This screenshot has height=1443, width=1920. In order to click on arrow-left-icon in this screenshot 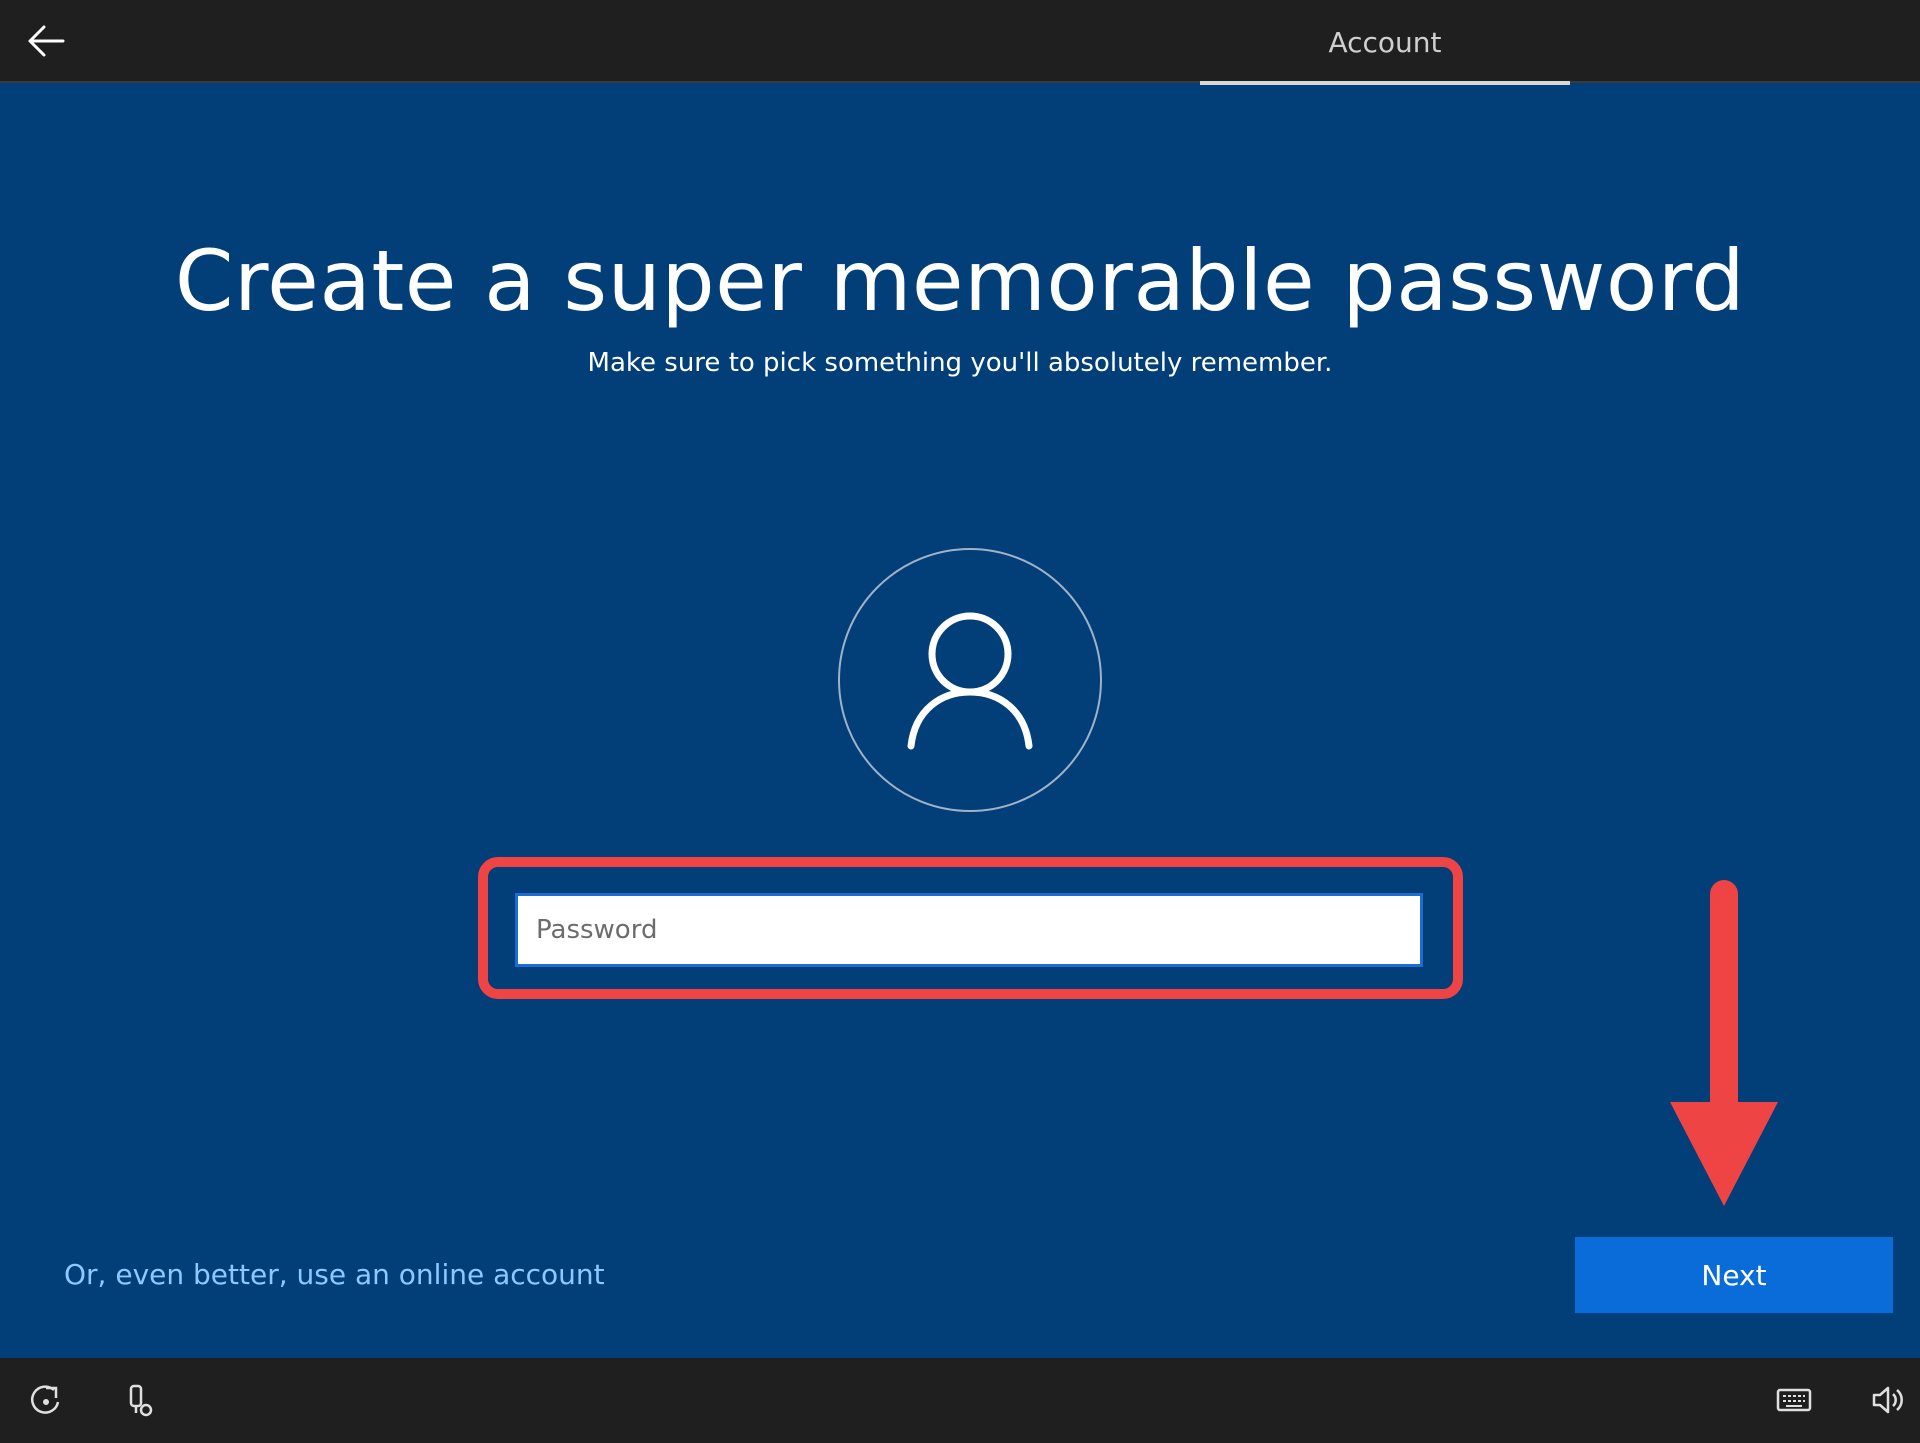, I will do `click(46, 41)`.